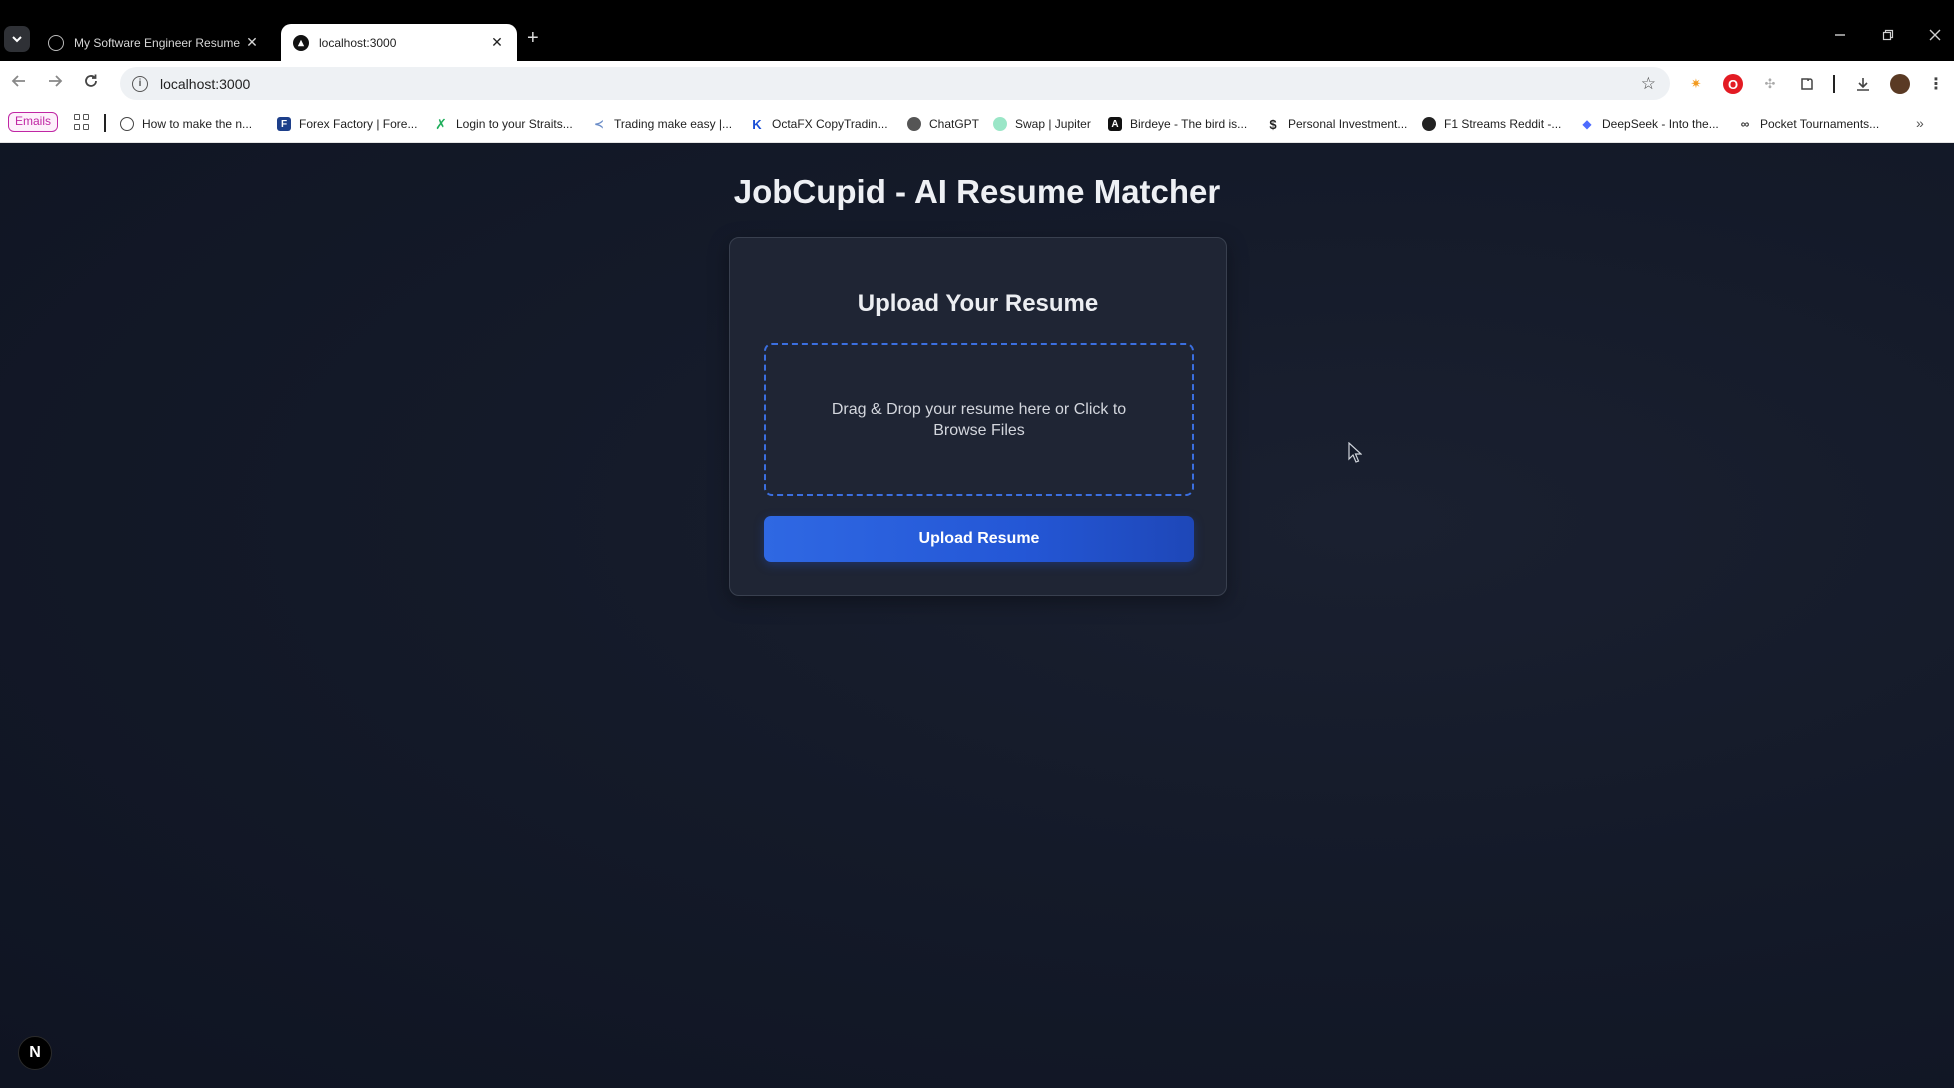 Image resolution: width=1954 pixels, height=1088 pixels. What do you see at coordinates (1920, 123) in the screenshot?
I see `more-bookmarks-icon: »` at bounding box center [1920, 123].